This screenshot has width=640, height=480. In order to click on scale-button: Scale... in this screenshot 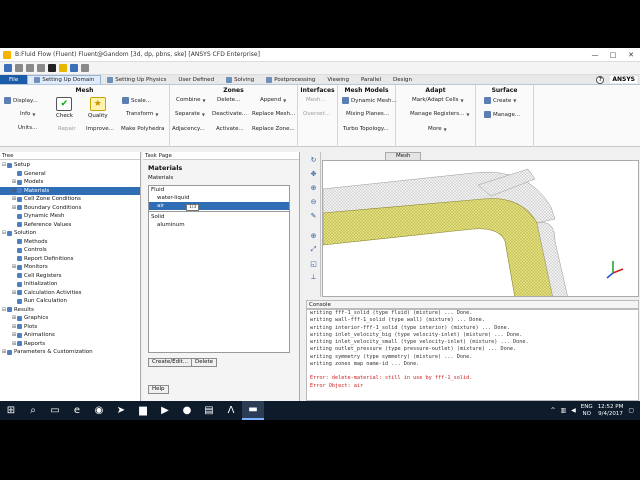, I will do `click(136, 100)`.